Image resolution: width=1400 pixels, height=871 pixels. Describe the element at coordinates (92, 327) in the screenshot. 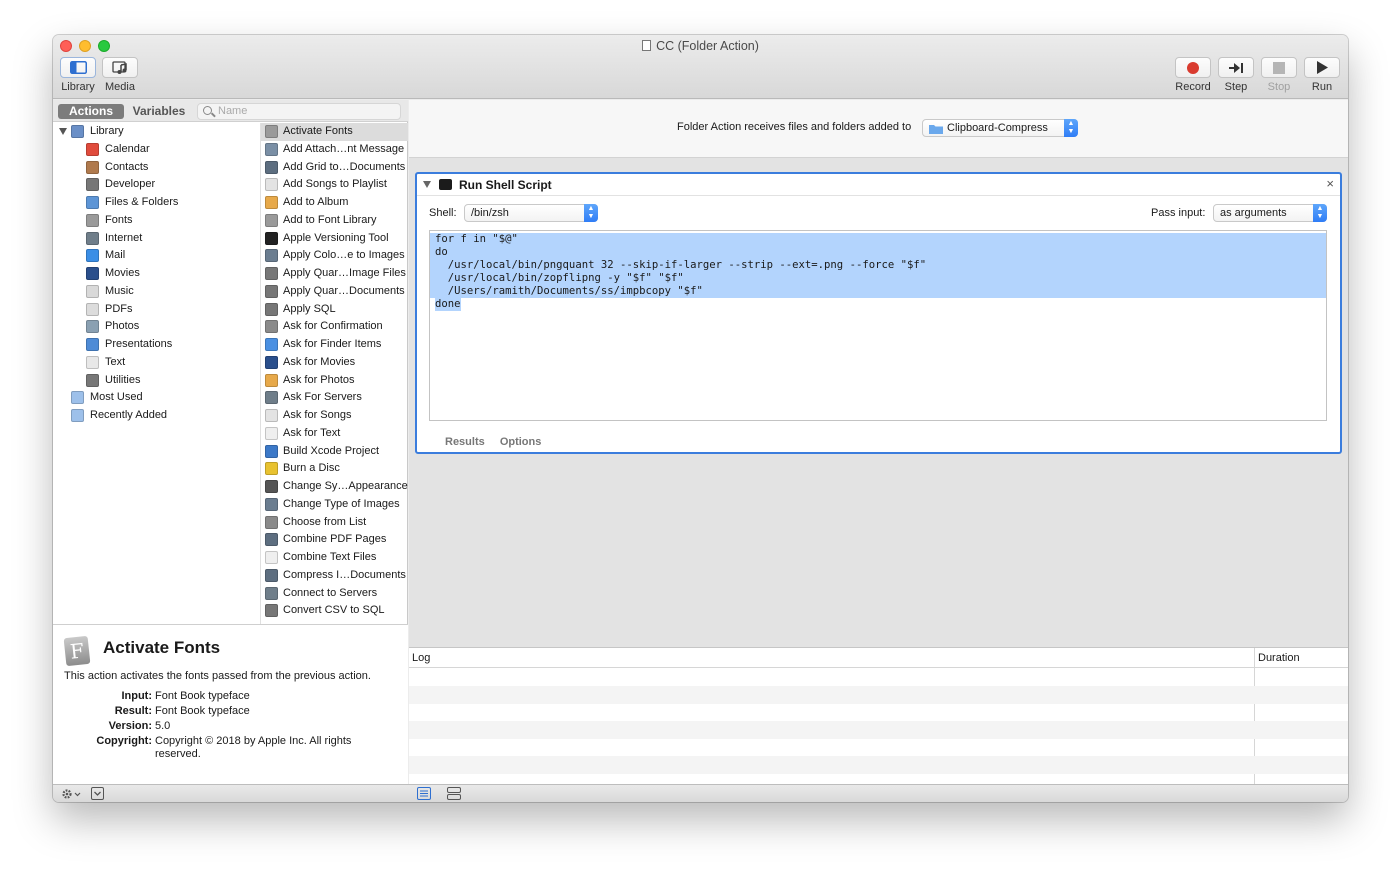

I see `photos-icon` at that location.